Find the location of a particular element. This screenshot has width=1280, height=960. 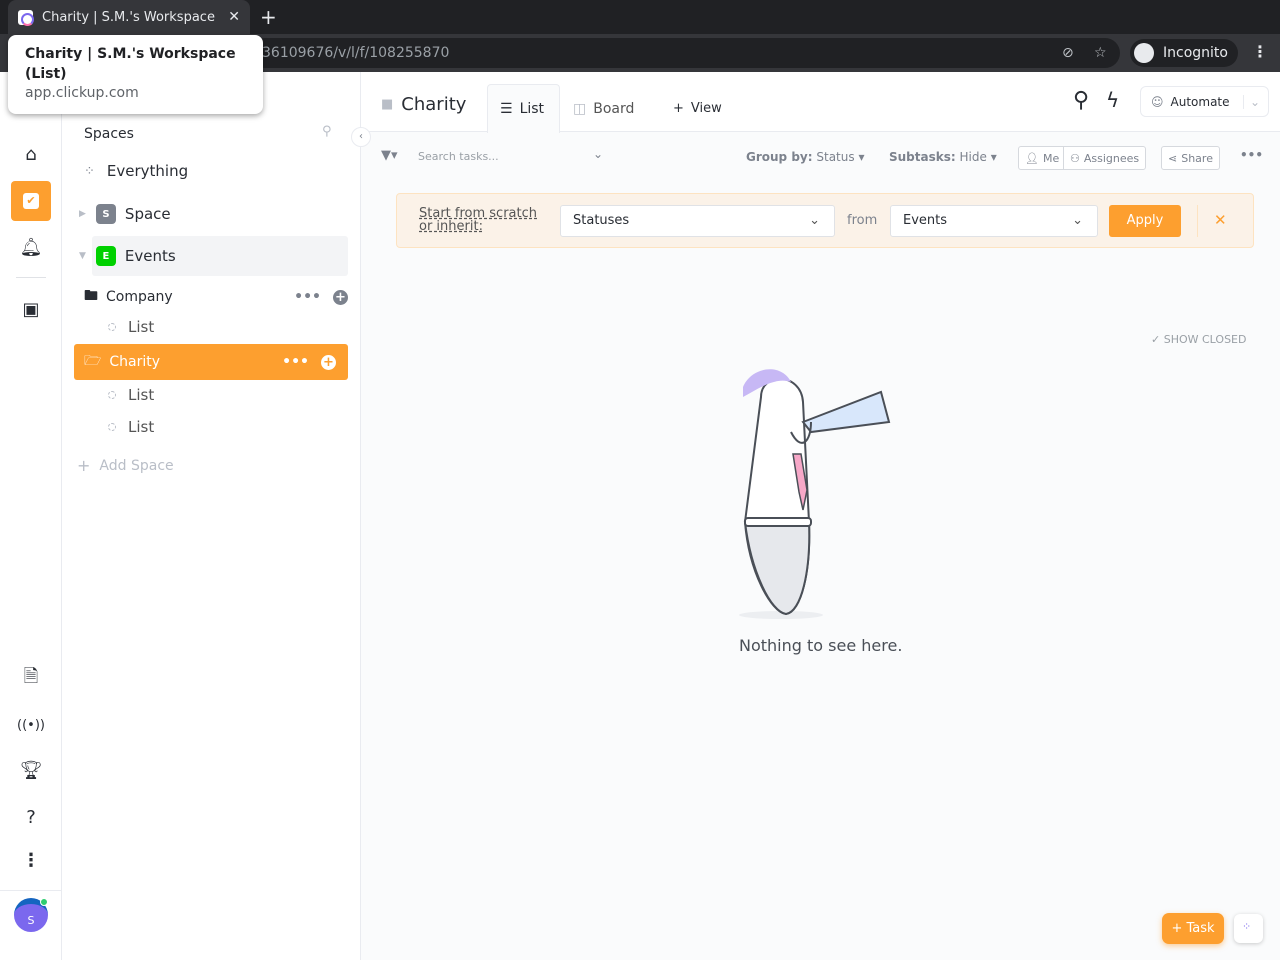

sidebar-item-events: ▼ E Events is located at coordinates (127, 256).